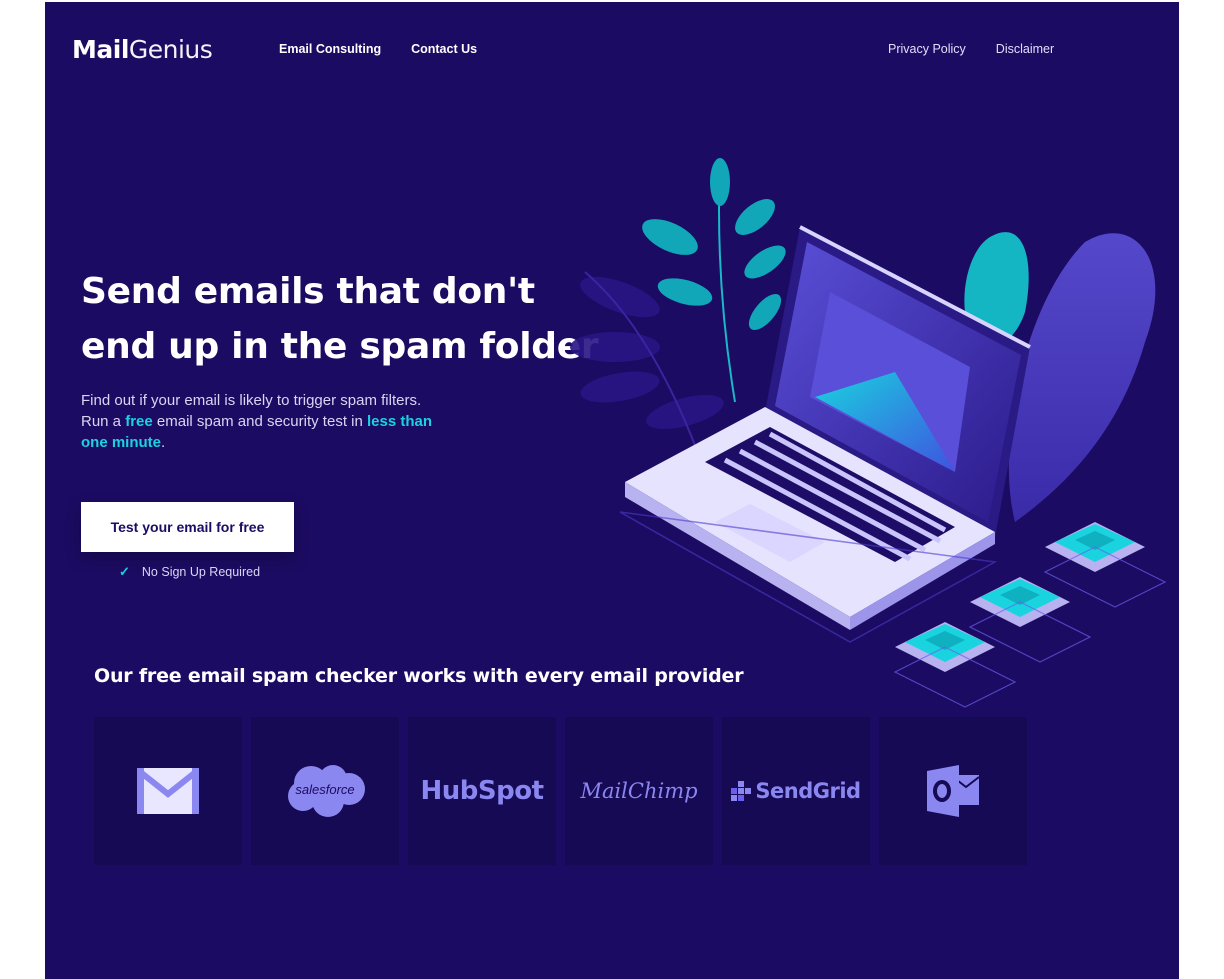 This screenshot has width=1224, height=979. I want to click on salesforce-logo: salesforce, so click(326, 791).